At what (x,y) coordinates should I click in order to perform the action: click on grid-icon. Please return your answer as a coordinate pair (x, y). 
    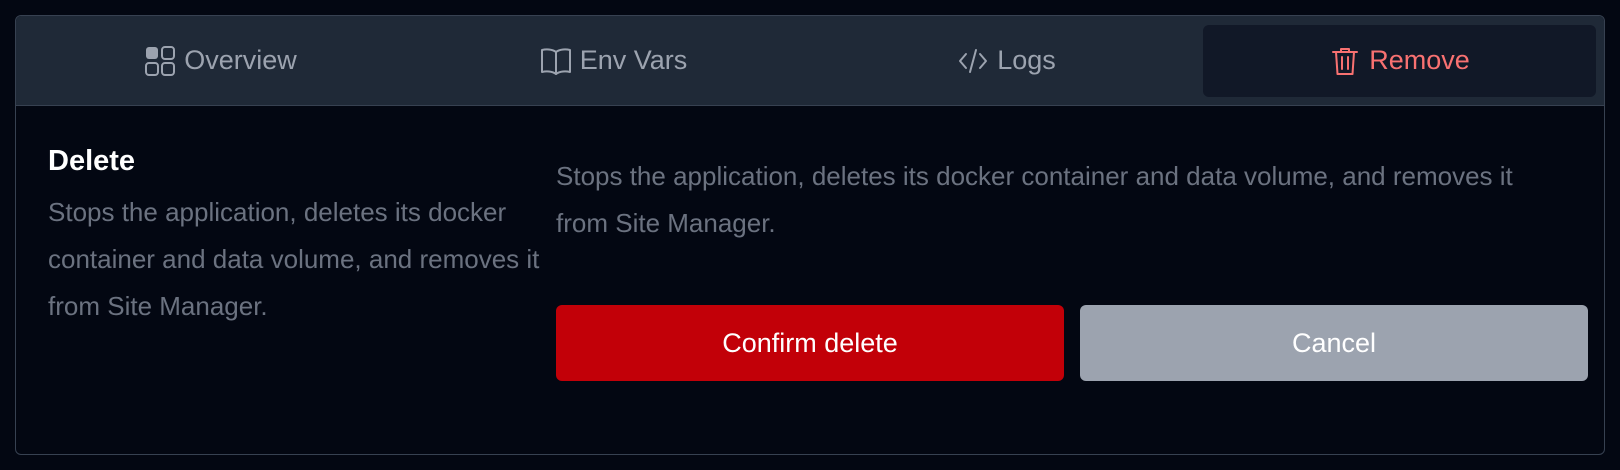
    Looking at the image, I should click on (160, 60).